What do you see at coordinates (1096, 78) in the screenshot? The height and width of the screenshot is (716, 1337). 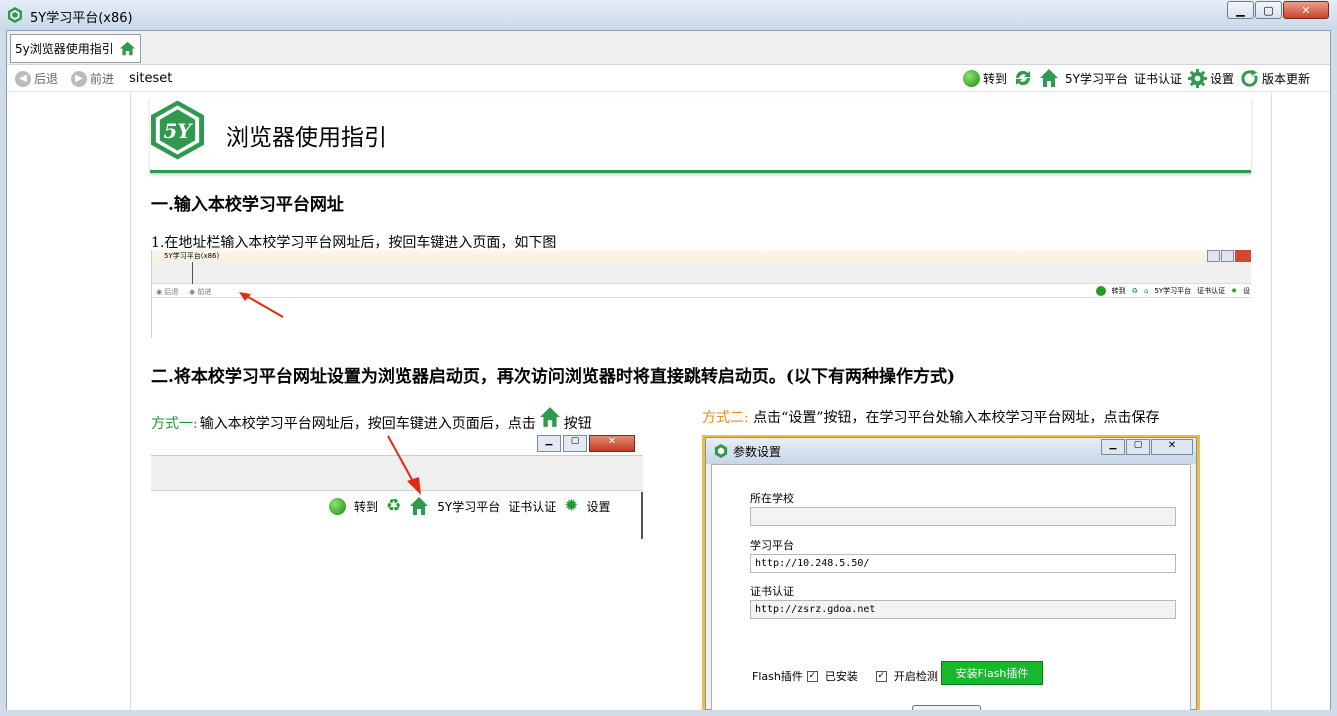 I see `platform-link: 5Y学习平台` at bounding box center [1096, 78].